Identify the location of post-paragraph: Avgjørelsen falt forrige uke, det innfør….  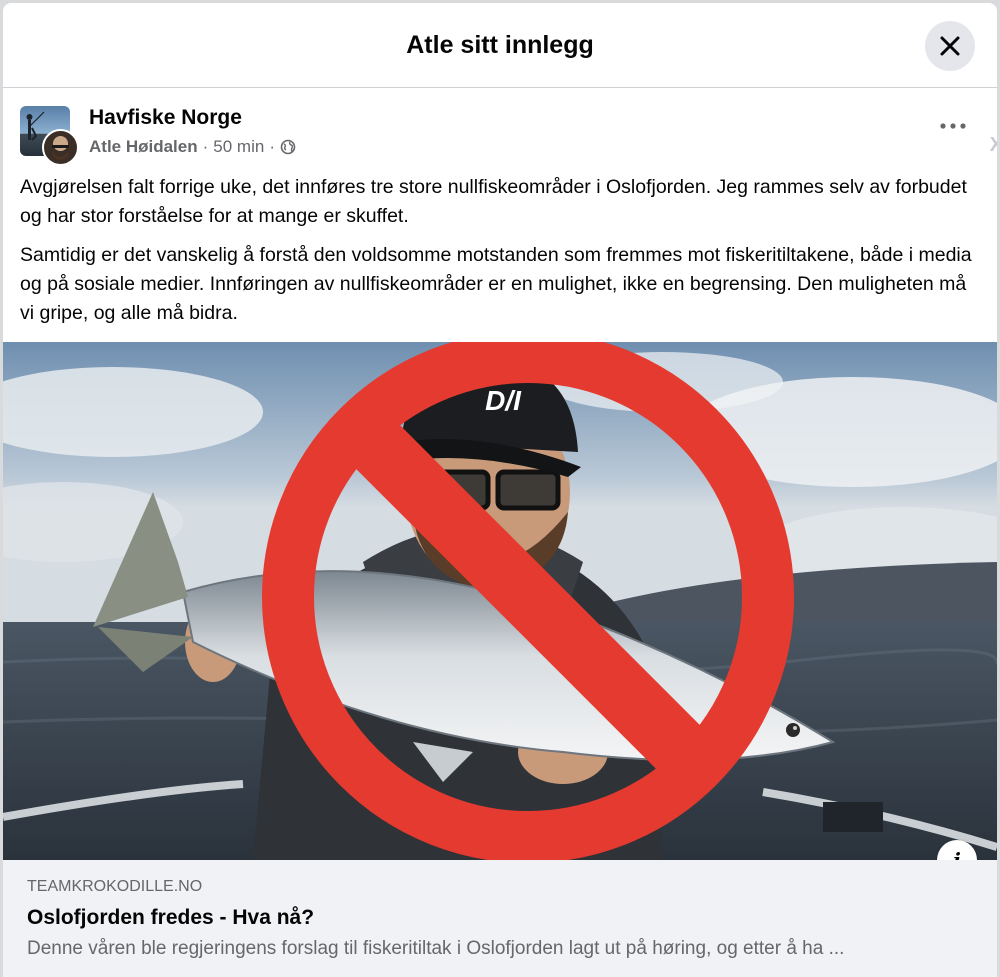
(493, 201).